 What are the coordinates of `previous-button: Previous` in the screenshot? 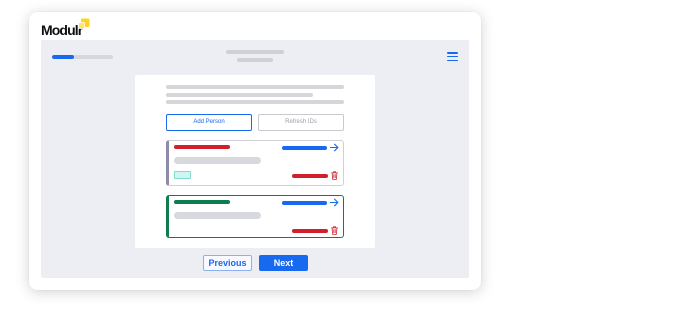 It's located at (227, 263).